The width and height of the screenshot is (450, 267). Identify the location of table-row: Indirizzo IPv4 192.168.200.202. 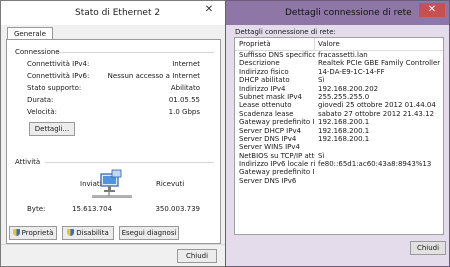
(339, 89).